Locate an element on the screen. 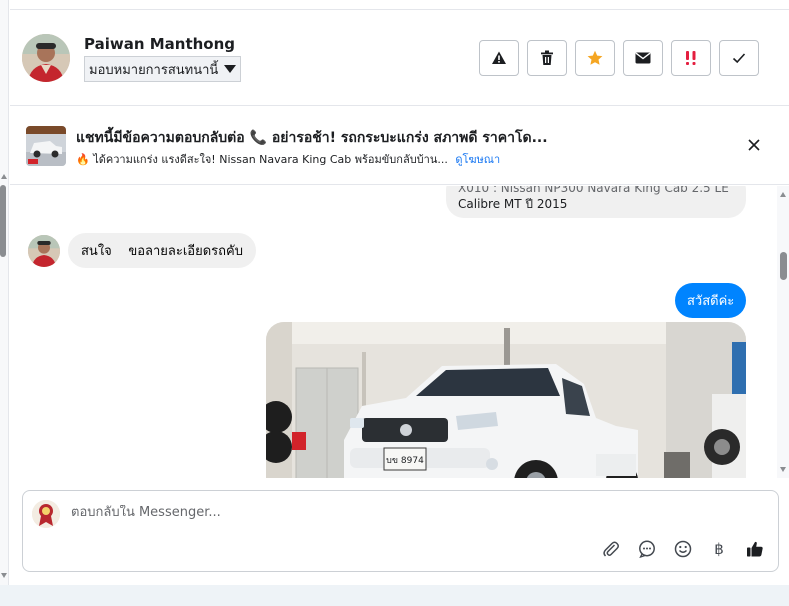 This screenshot has width=789, height=606. close-ad-banner-button is located at coordinates (754, 145).